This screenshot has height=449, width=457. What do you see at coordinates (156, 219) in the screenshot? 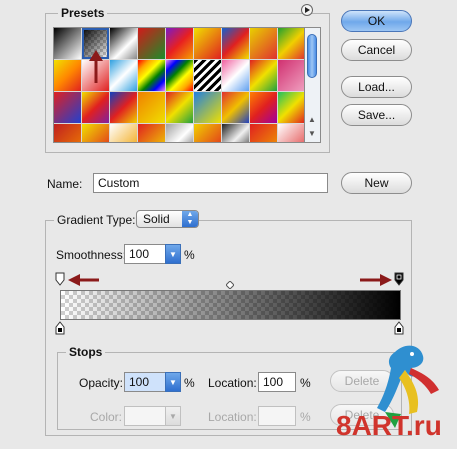
I see `gradient-type-value: Solid` at bounding box center [156, 219].